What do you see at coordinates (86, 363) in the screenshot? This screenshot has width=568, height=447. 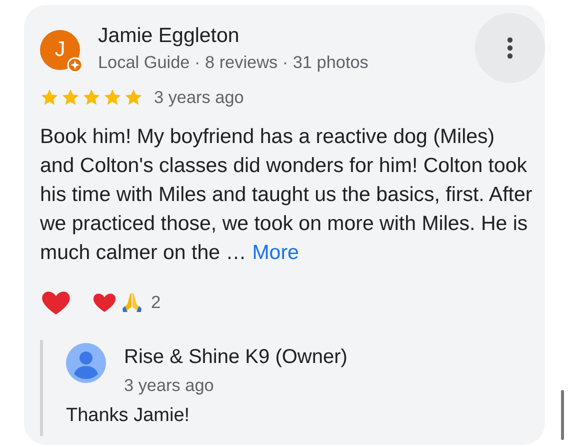 I see `person-avatar-icon` at bounding box center [86, 363].